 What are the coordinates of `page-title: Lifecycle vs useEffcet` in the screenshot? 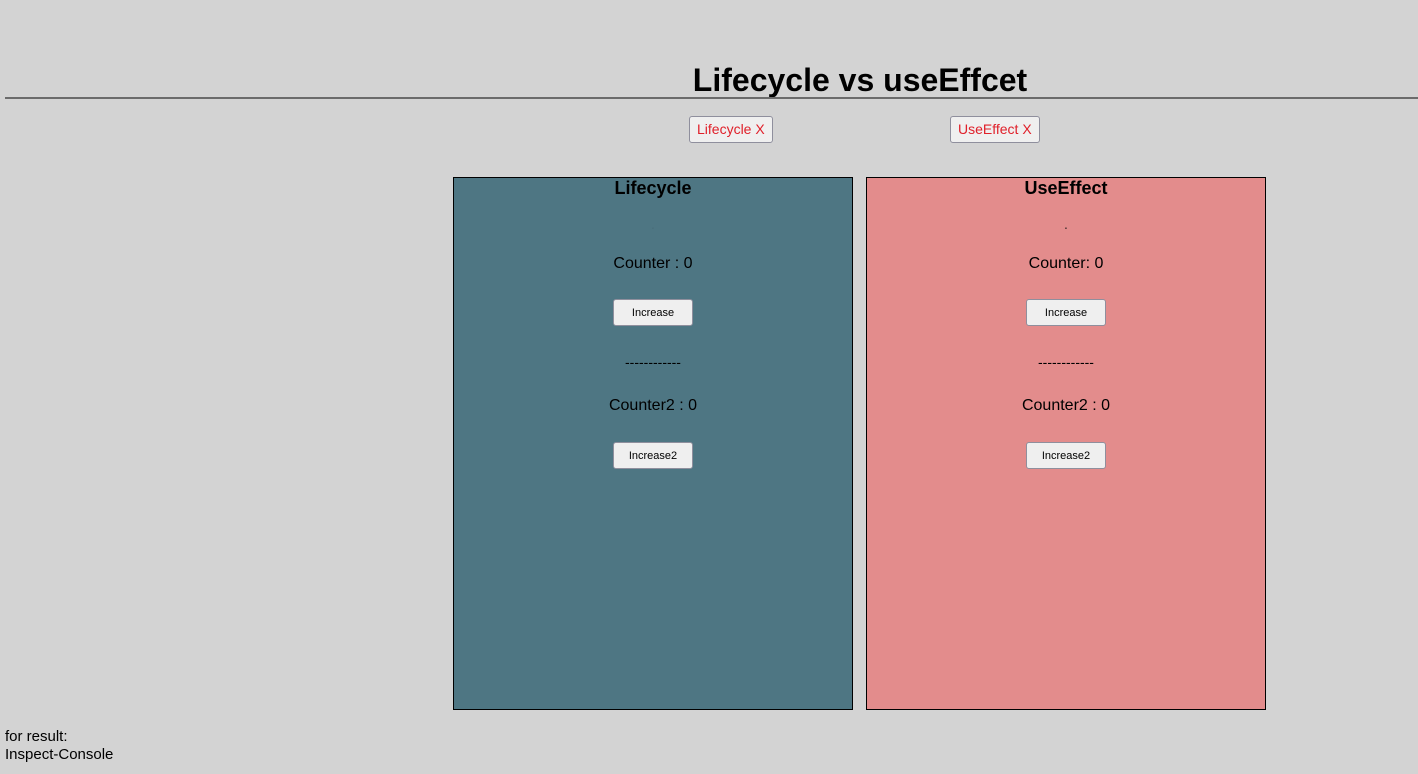 It's located at (860, 80).